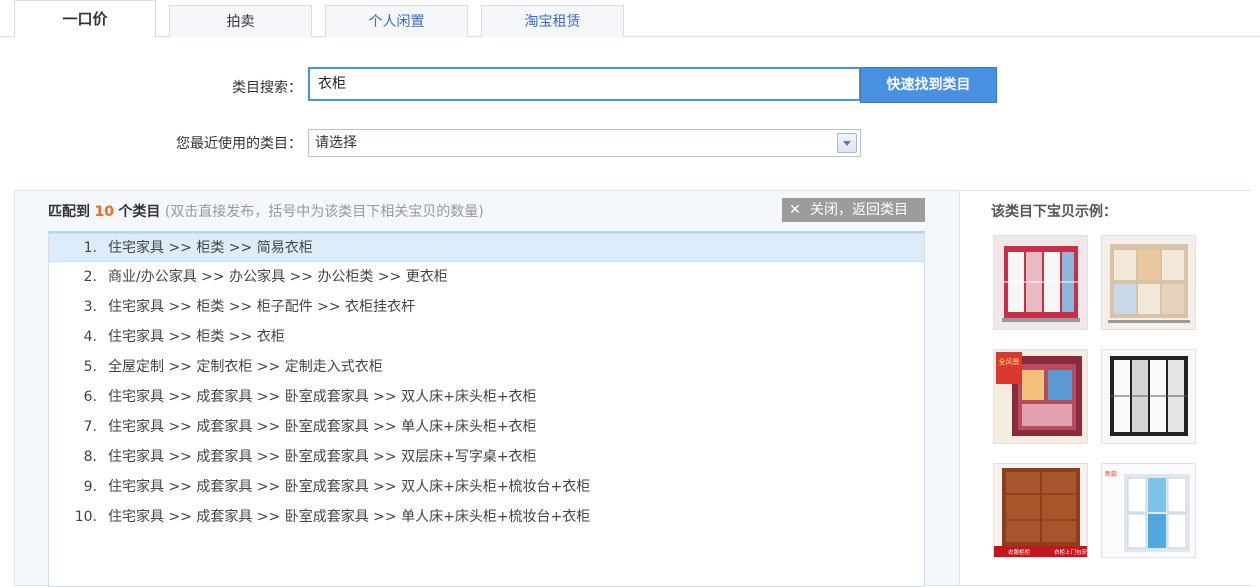  I want to click on match-hint: (双击直接发布，括号中为该类目下相关宝贝的数量), so click(324, 212).